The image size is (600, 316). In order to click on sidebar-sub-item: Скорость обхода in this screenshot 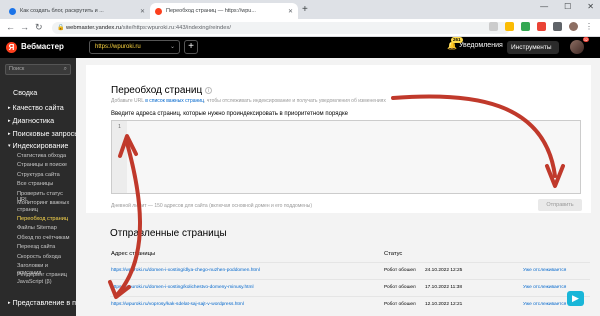, I will do `click(45, 257)`.